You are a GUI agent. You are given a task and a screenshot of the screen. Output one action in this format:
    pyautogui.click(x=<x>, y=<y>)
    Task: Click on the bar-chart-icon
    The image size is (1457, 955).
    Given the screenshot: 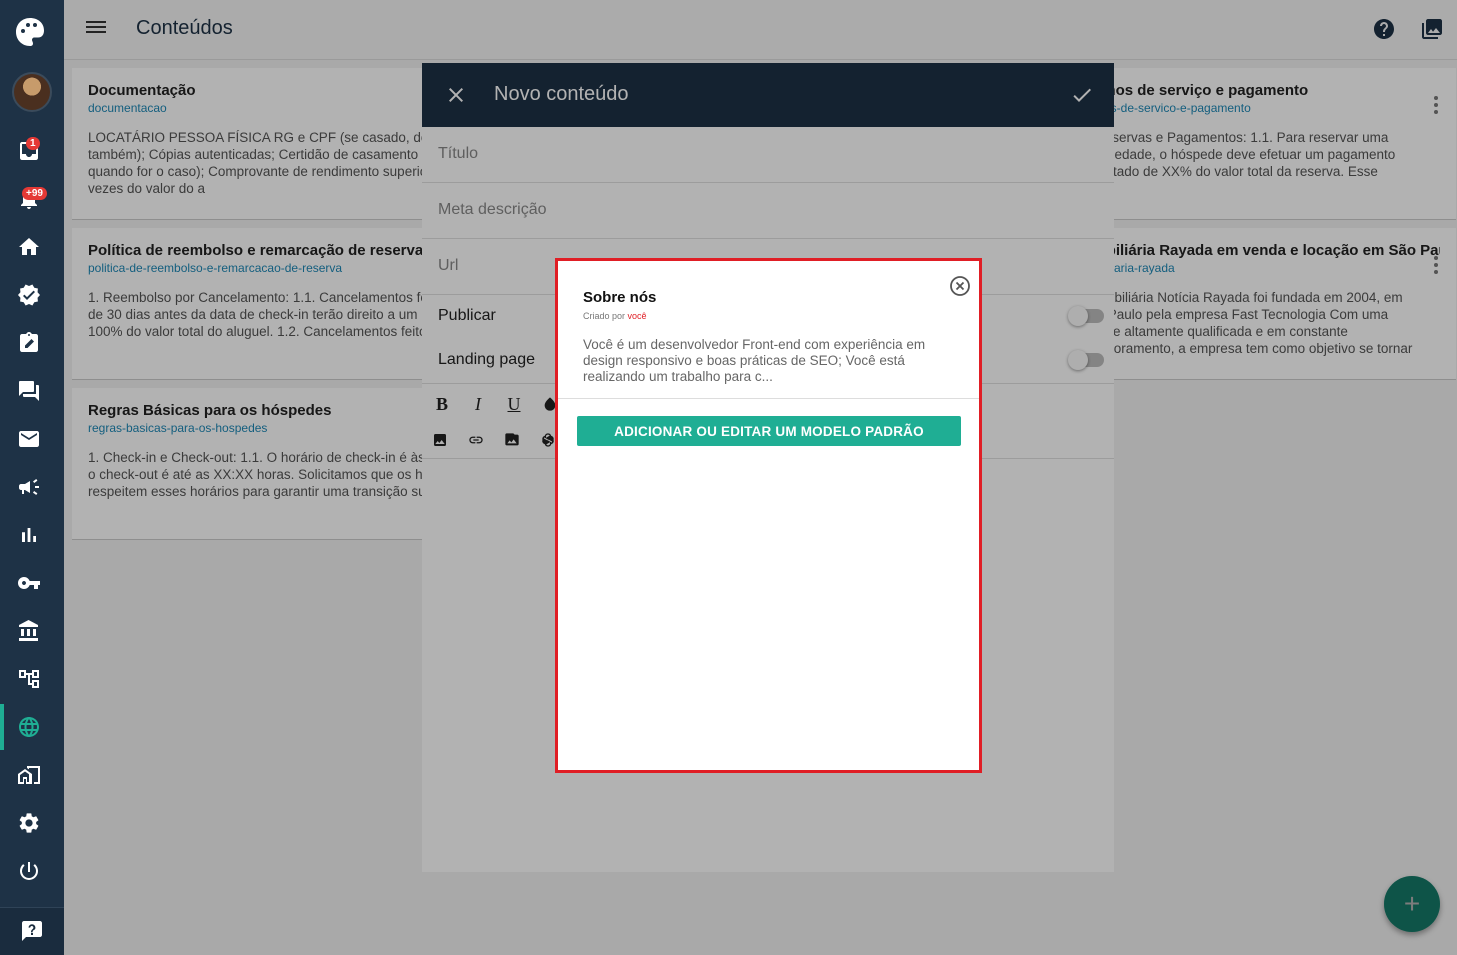 What is the action you would take?
    pyautogui.click(x=29, y=535)
    